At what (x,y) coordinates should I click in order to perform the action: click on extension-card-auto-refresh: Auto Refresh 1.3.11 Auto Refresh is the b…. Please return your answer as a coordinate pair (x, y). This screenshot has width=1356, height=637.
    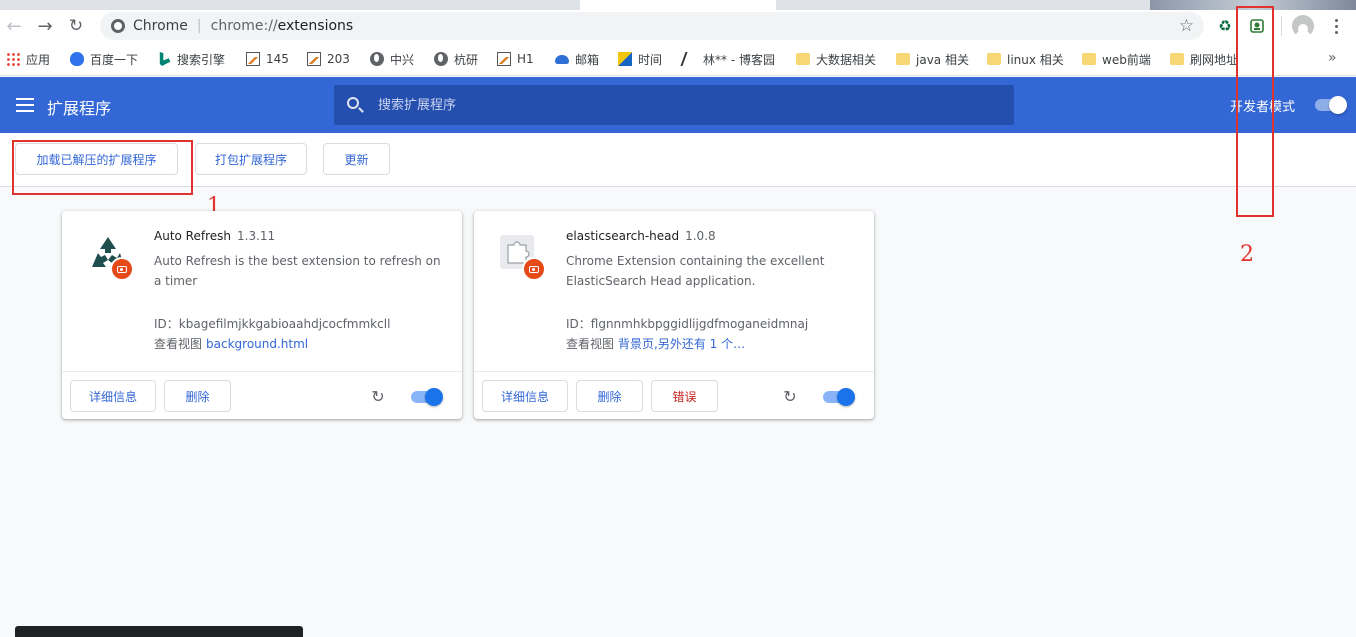
    Looking at the image, I should click on (262, 315).